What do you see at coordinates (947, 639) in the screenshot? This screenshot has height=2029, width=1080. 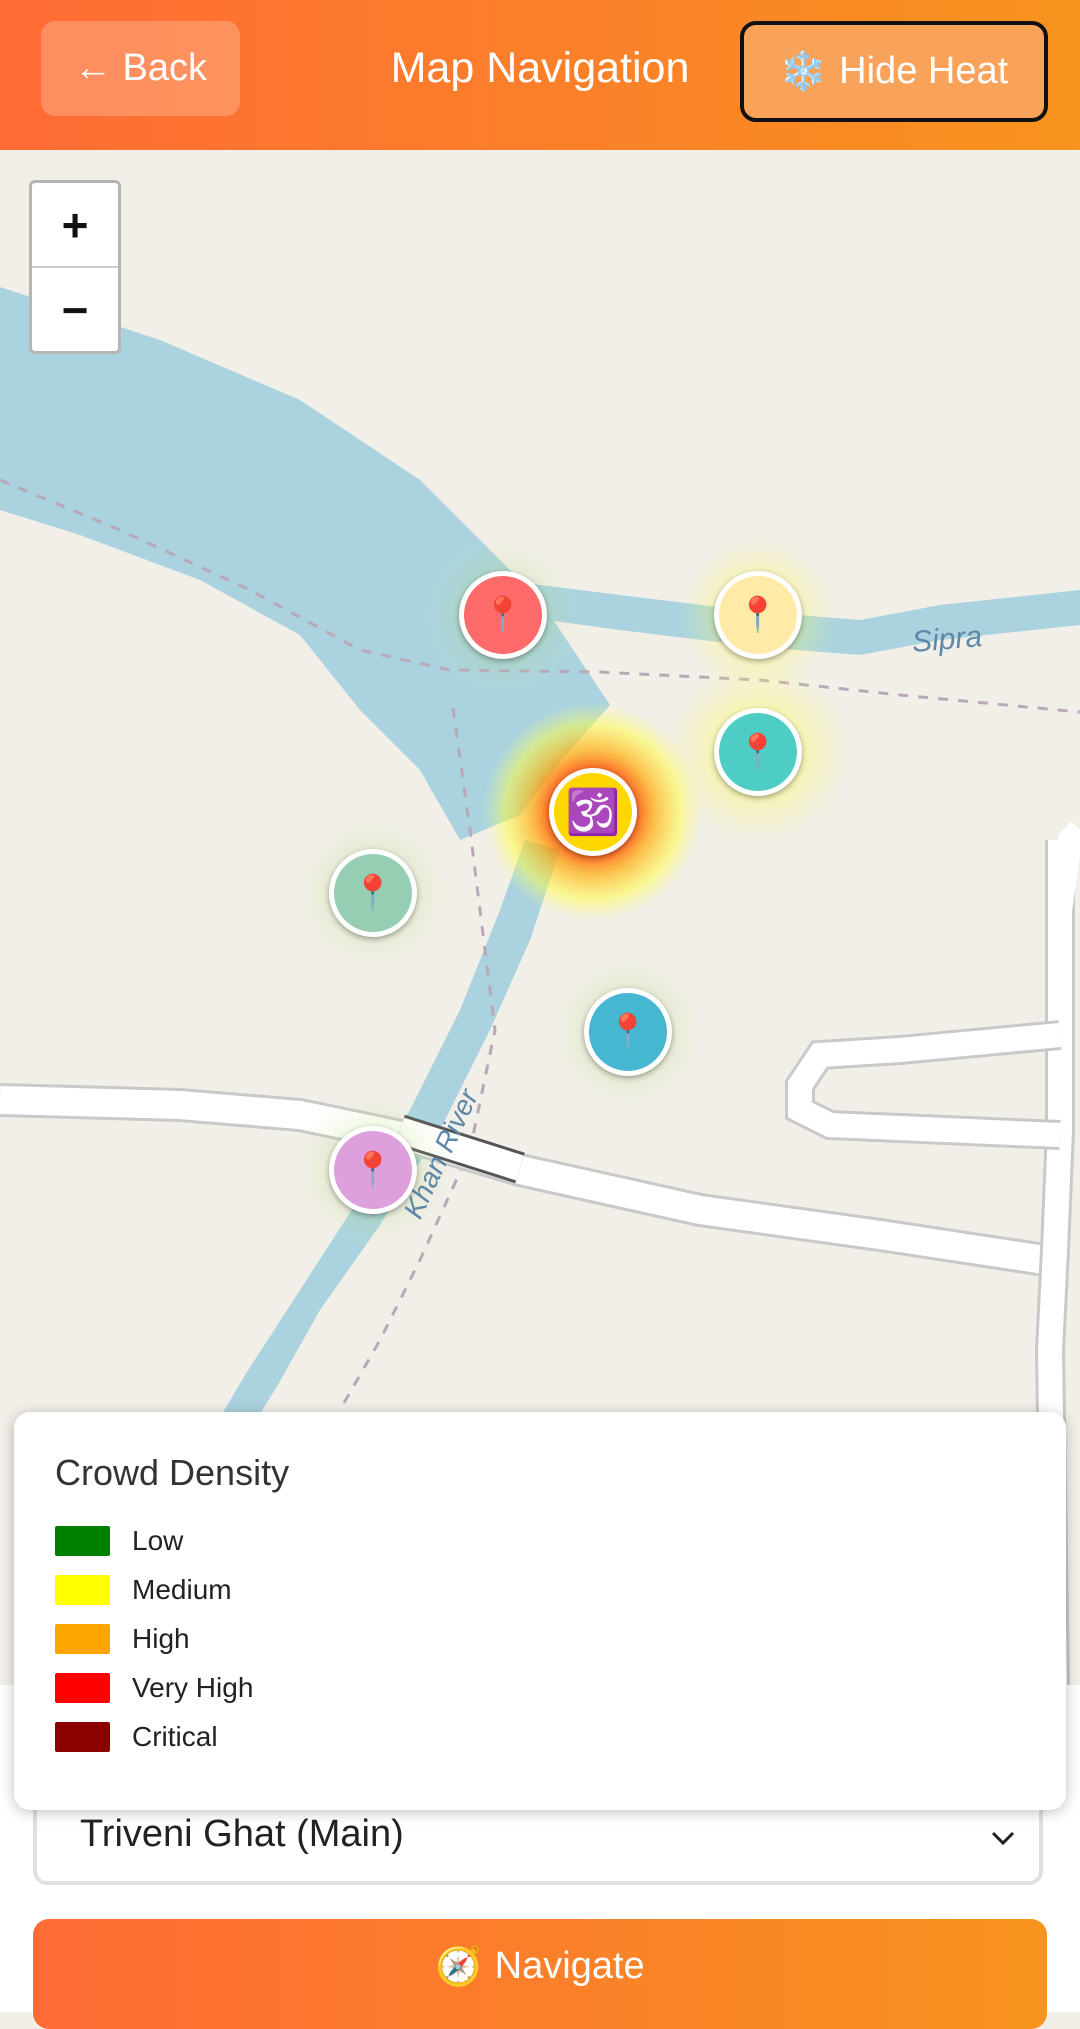 I see `river-label-sipra: Sipra` at bounding box center [947, 639].